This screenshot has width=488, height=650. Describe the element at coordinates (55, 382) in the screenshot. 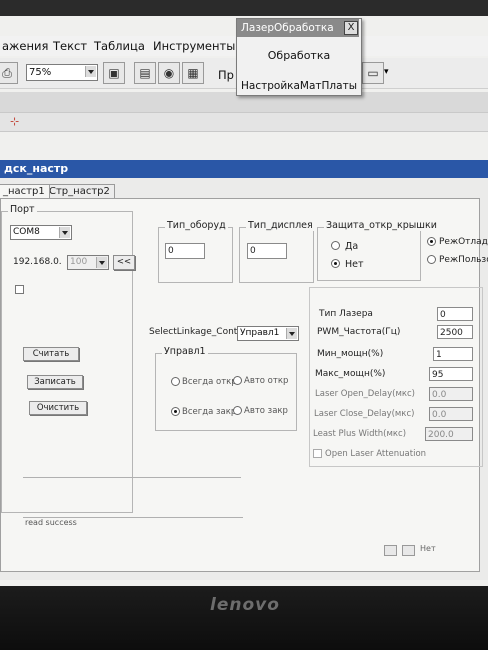

I see `write-button: Записать` at that location.